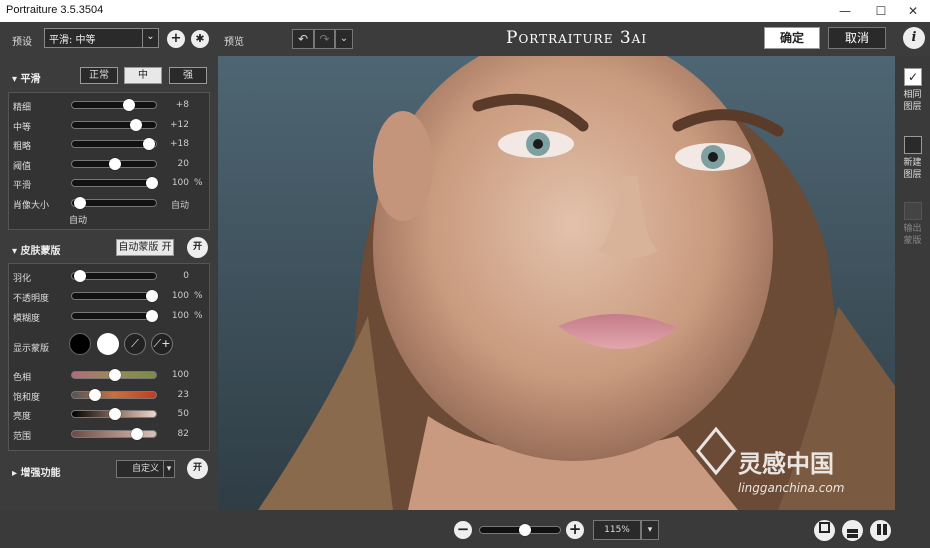 This screenshot has width=930, height=548. I want to click on slider-label: 亮度, so click(22, 417).